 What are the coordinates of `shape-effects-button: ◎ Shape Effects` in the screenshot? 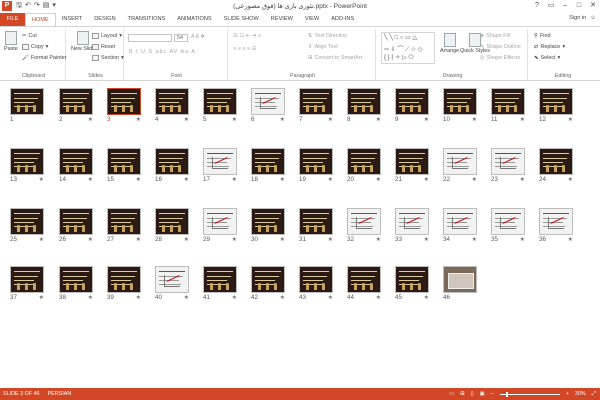 It's located at (500, 58).